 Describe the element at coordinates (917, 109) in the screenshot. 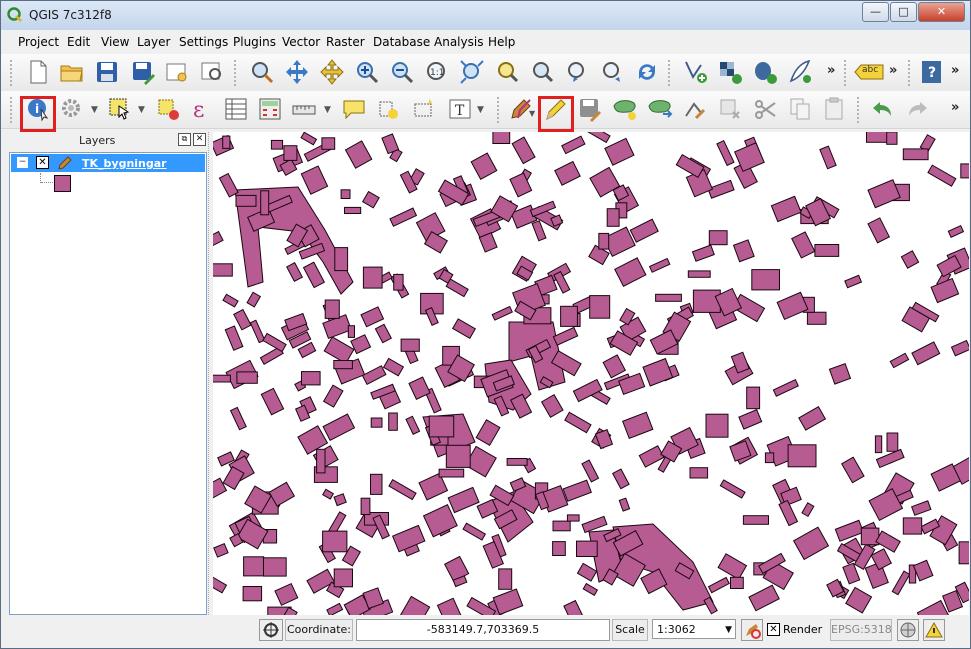

I see `redo-icon` at that location.